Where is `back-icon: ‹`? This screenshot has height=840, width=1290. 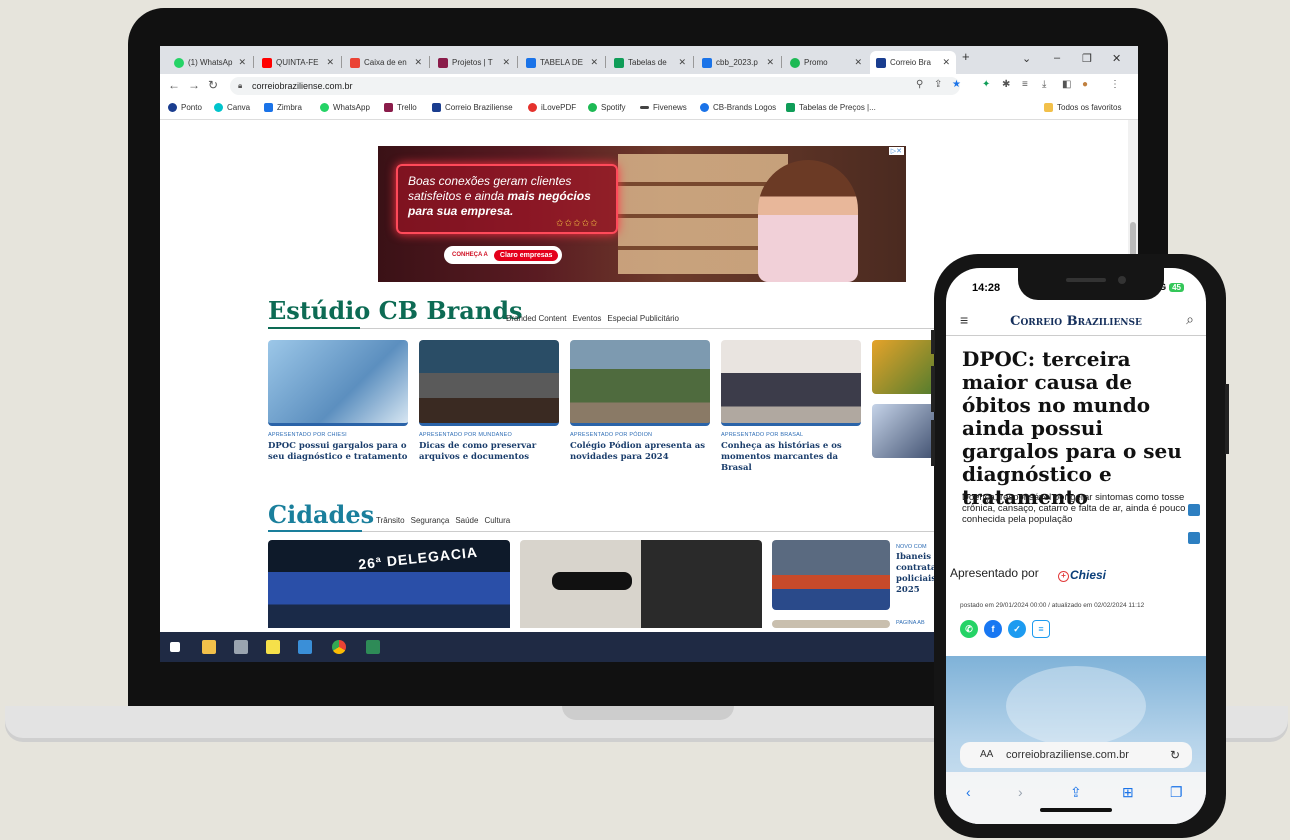
back-icon: ‹ is located at coordinates (968, 792).